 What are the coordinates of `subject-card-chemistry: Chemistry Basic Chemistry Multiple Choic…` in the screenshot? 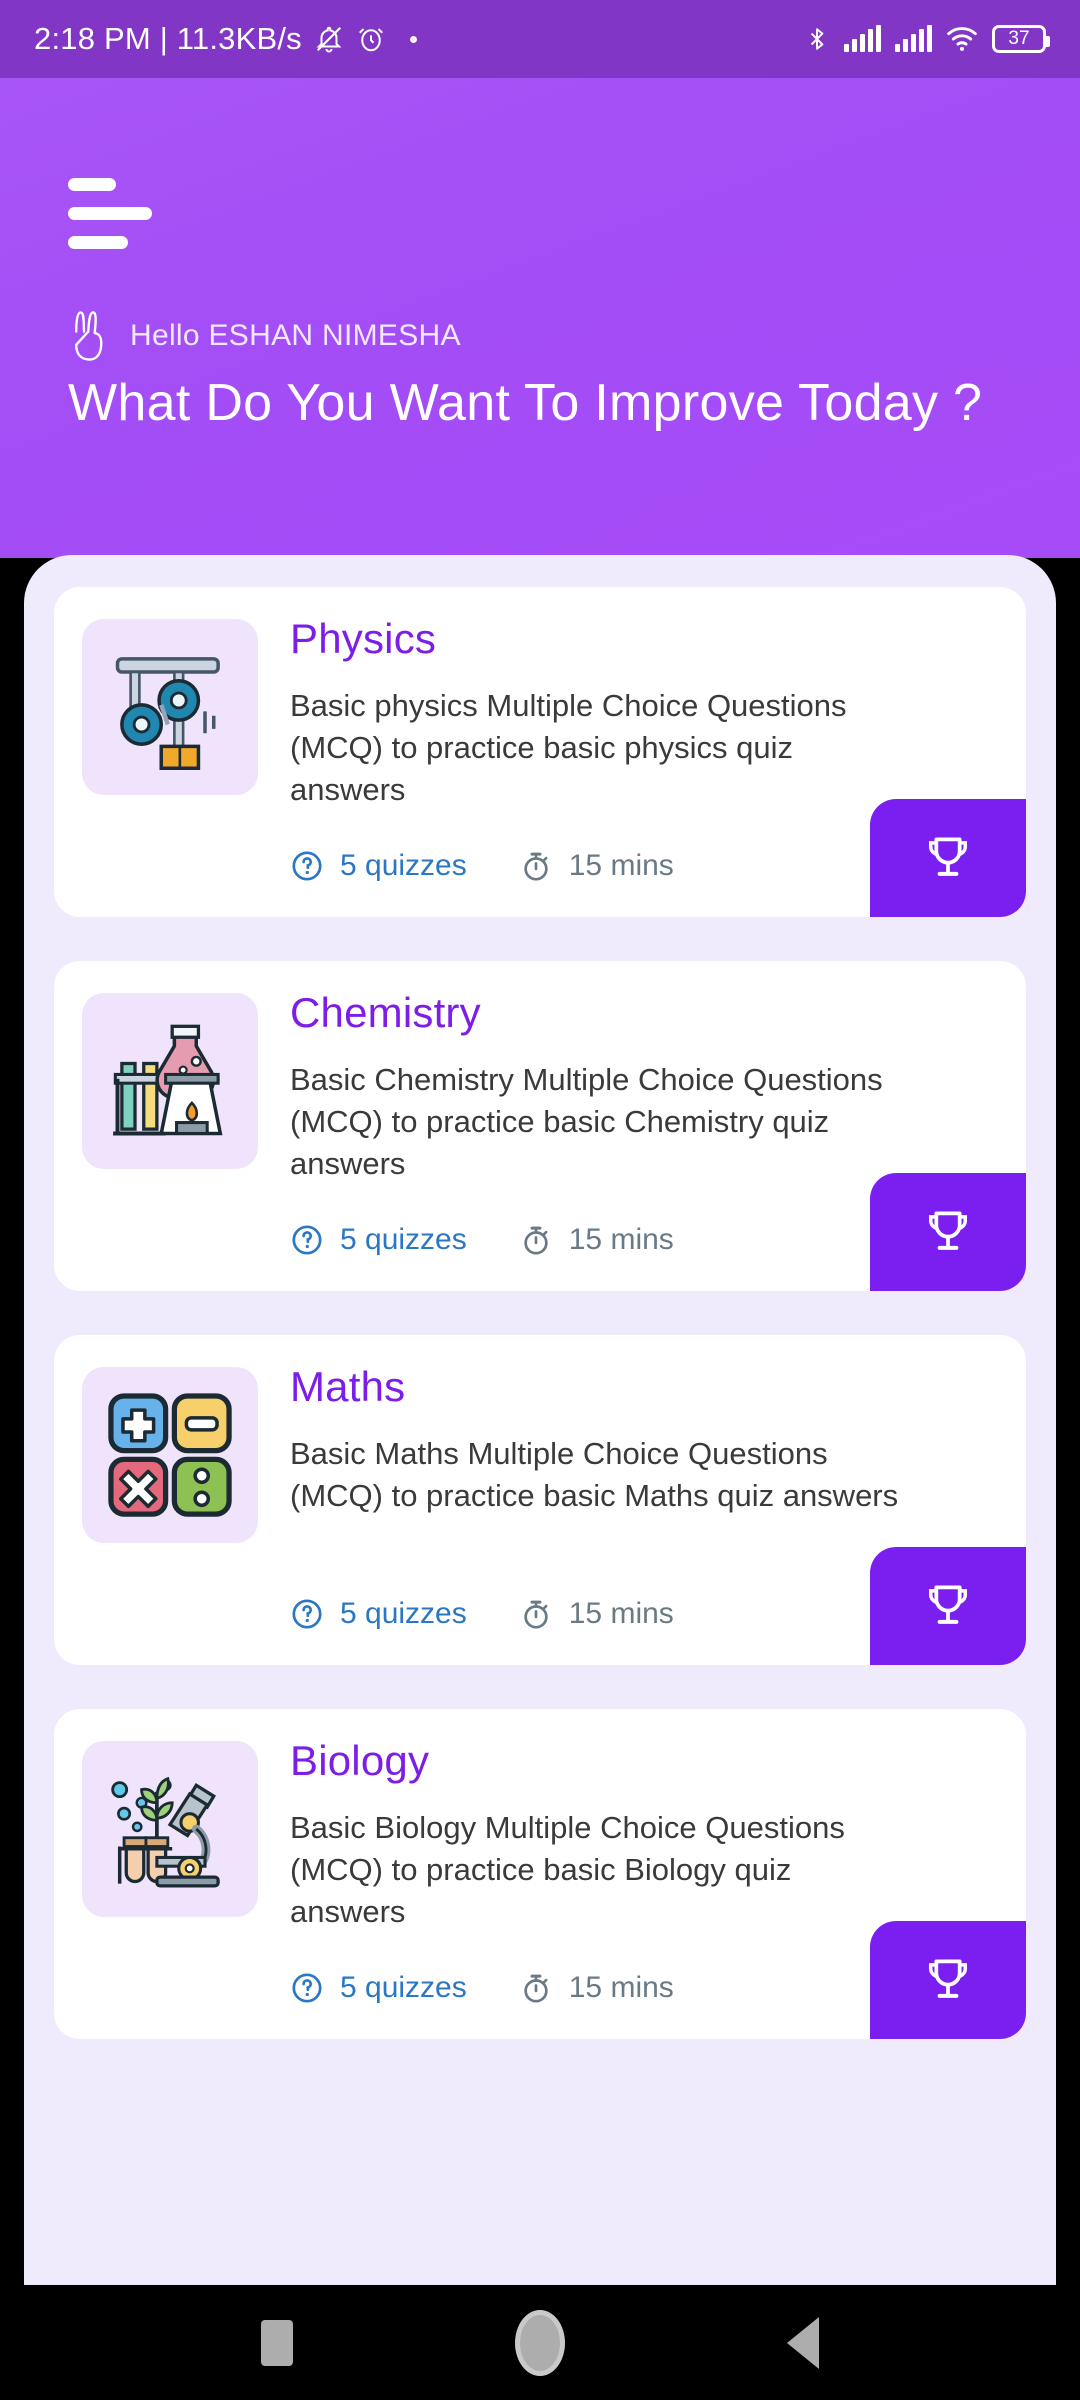 It's located at (540, 1126).